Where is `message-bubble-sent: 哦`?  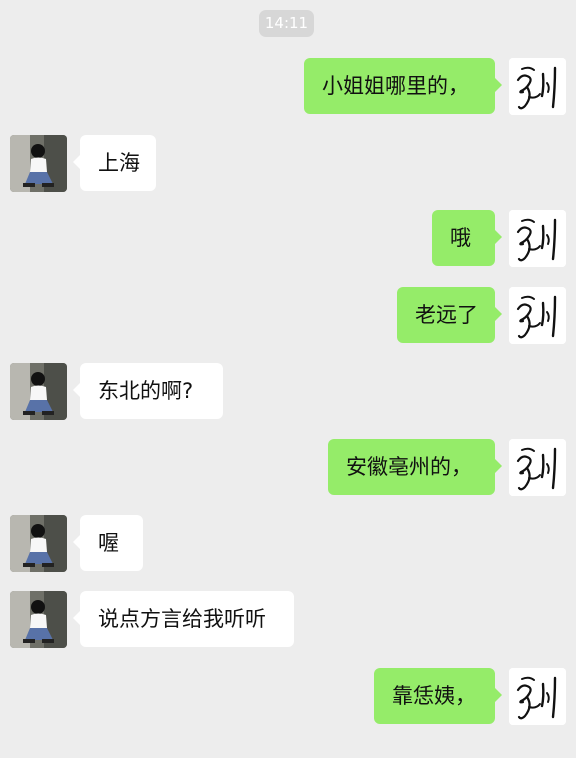 message-bubble-sent: 哦 is located at coordinates (467, 238).